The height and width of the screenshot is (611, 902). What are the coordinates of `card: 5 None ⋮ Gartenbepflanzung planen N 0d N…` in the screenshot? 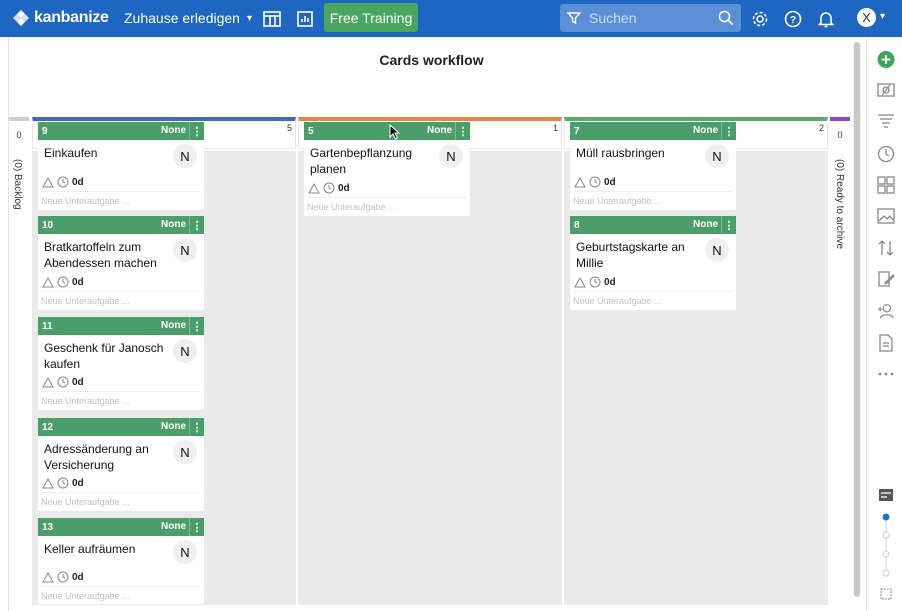 It's located at (387, 169).